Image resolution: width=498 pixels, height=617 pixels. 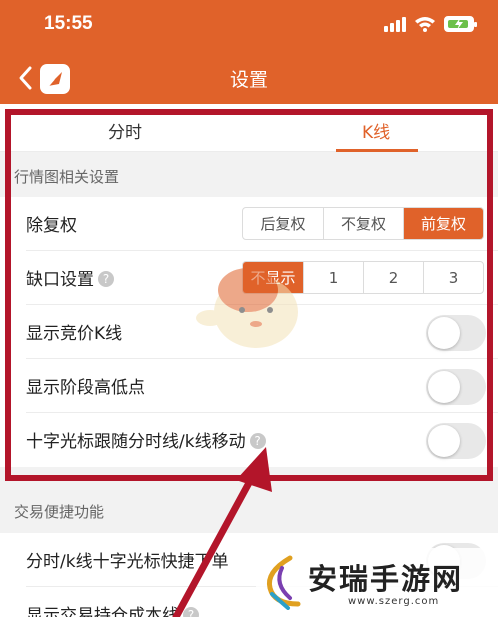 I want to click on option-unadjusted: 不复权, so click(x=363, y=223).